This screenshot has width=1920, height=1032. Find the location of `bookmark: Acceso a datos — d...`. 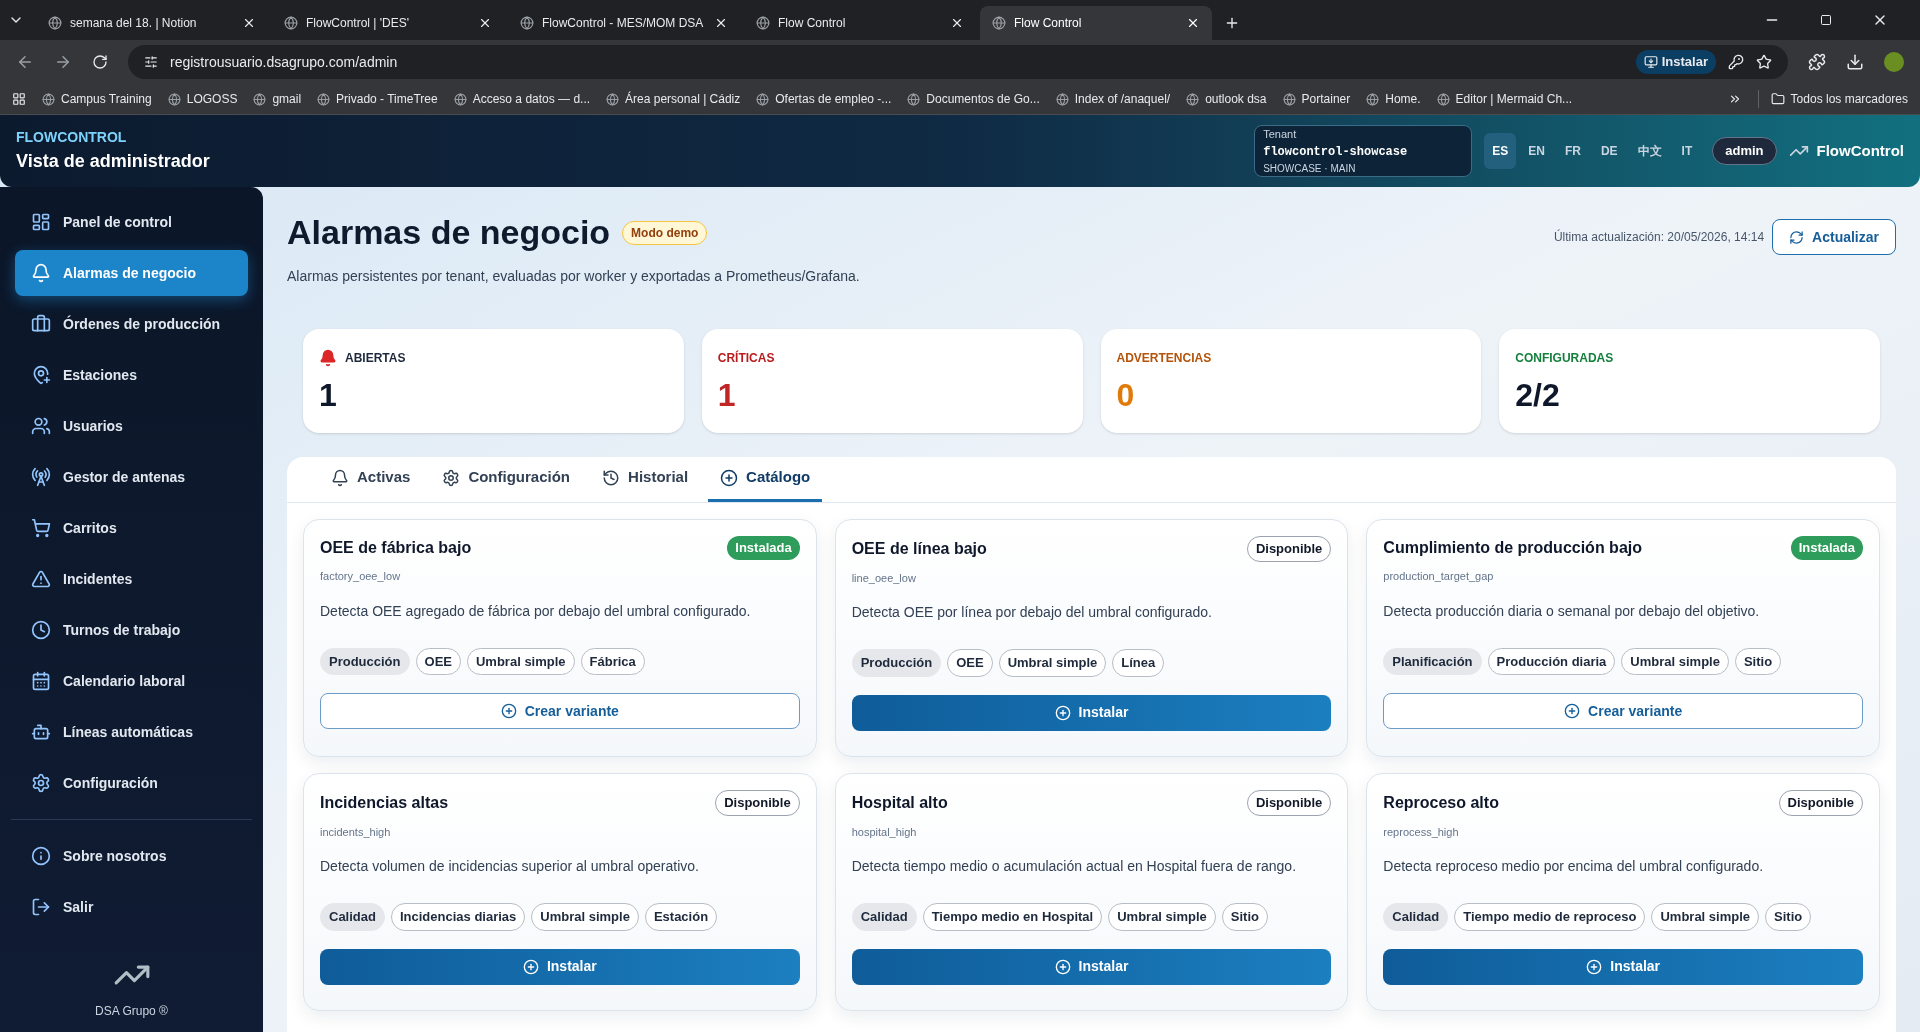

bookmark: Acceso a datos — d... is located at coordinates (522, 99).